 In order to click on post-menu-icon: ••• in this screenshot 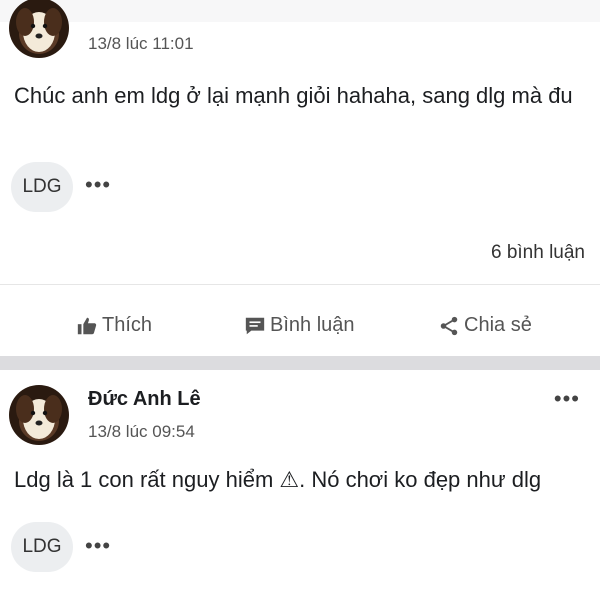, I will do `click(567, 399)`.